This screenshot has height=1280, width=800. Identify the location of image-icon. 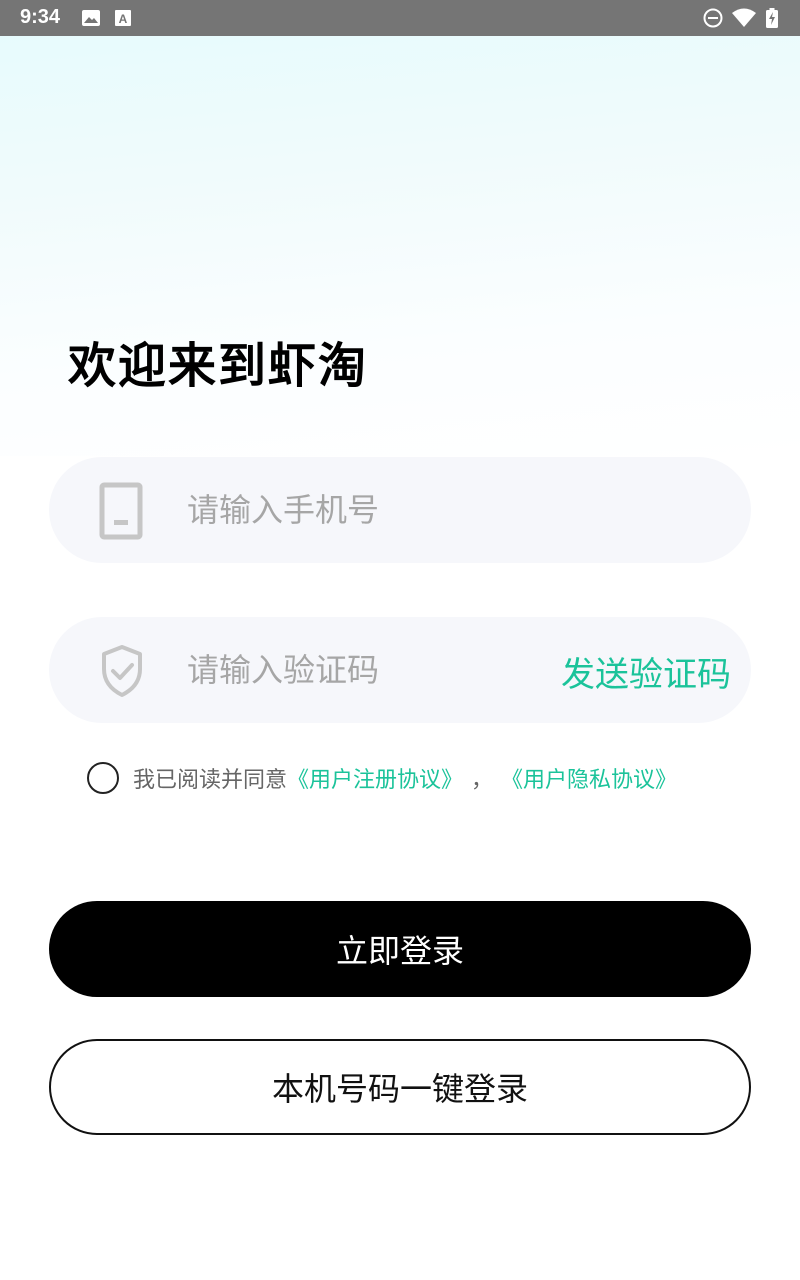
(91, 18).